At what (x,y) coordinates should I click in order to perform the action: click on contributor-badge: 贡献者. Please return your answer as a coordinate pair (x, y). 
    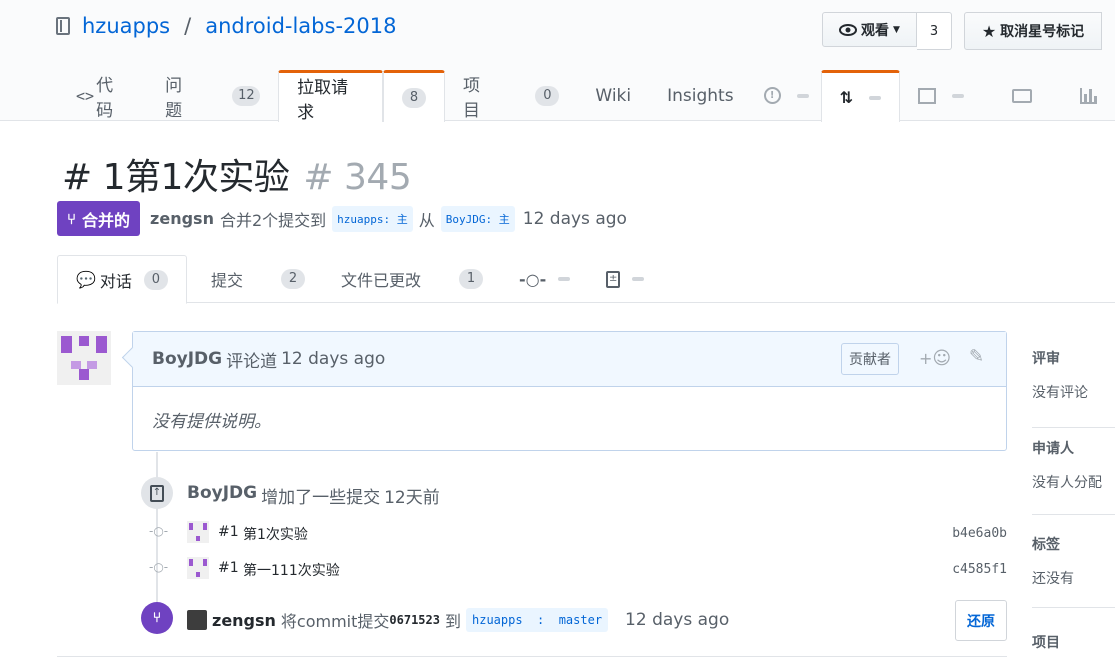
    Looking at the image, I should click on (870, 359).